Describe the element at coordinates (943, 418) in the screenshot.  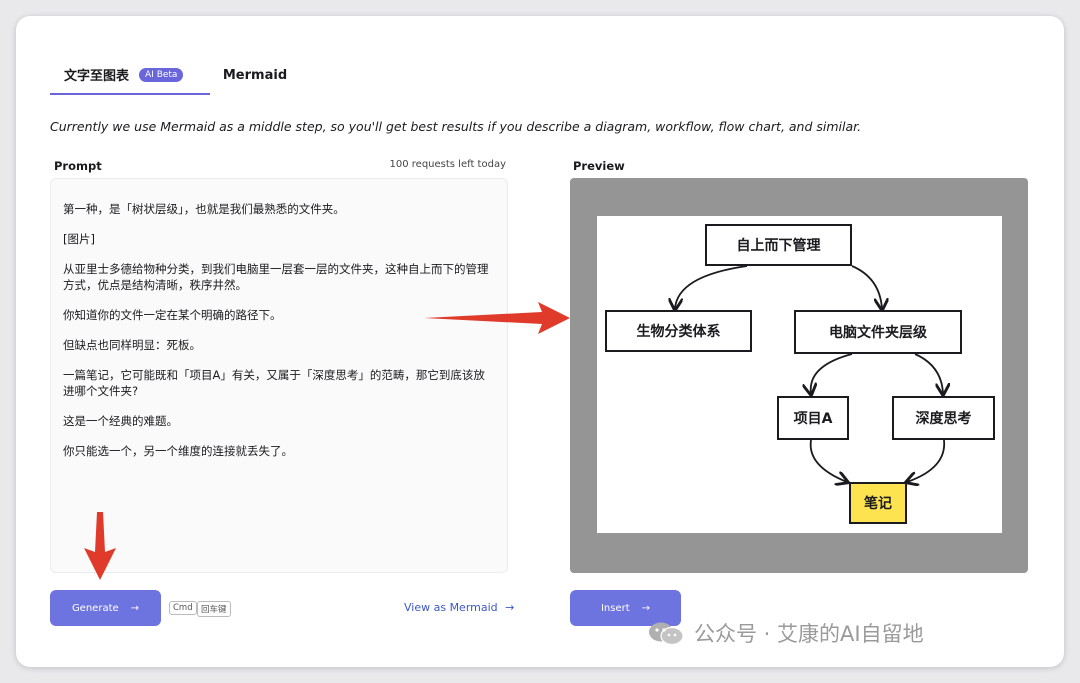
I see `node-deep-thinking: 深度思考` at that location.